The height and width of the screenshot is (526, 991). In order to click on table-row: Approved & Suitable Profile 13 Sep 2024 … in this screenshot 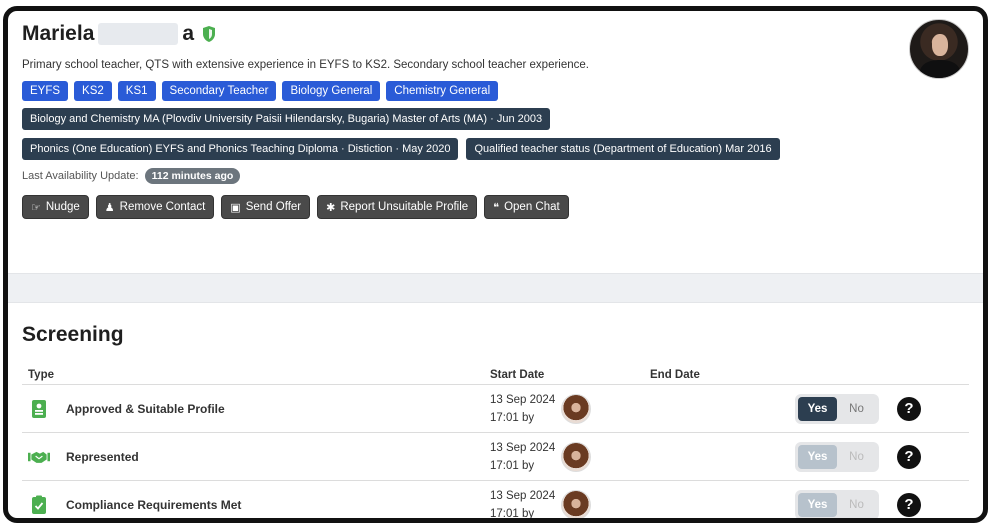, I will do `click(495, 409)`.